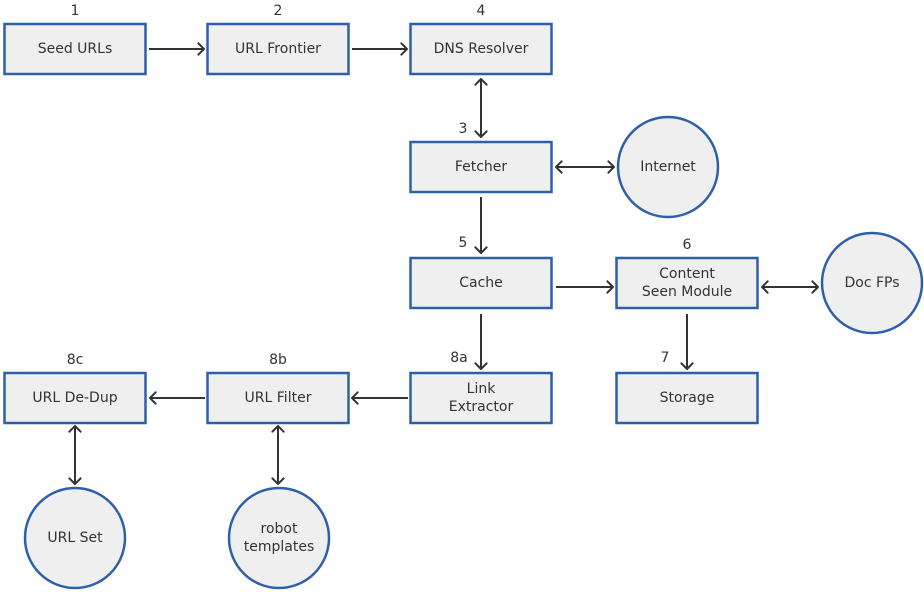 The height and width of the screenshot is (592, 924). What do you see at coordinates (687, 342) in the screenshot?
I see `edge-content-seen-module-to-storage` at bounding box center [687, 342].